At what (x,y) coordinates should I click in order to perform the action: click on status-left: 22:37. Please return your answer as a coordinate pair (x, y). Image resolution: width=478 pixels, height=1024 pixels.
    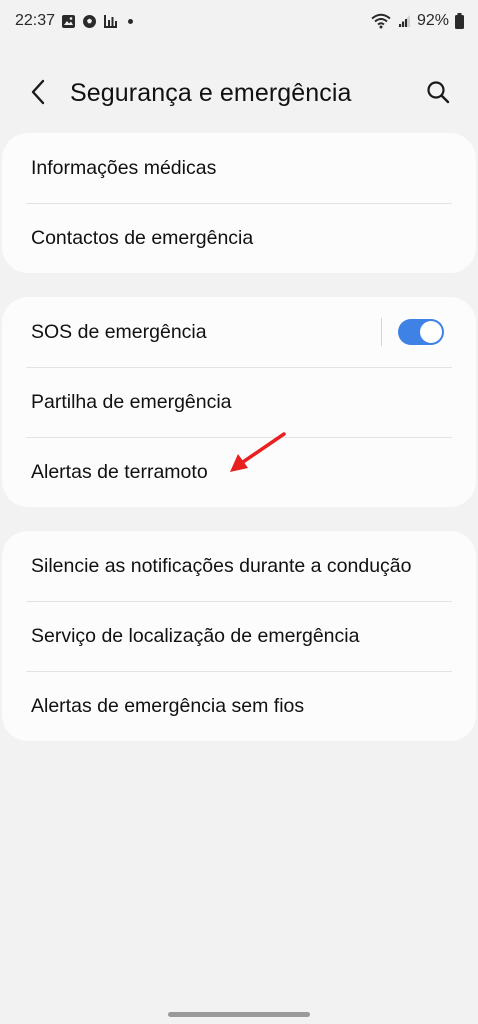
    Looking at the image, I should click on (74, 21).